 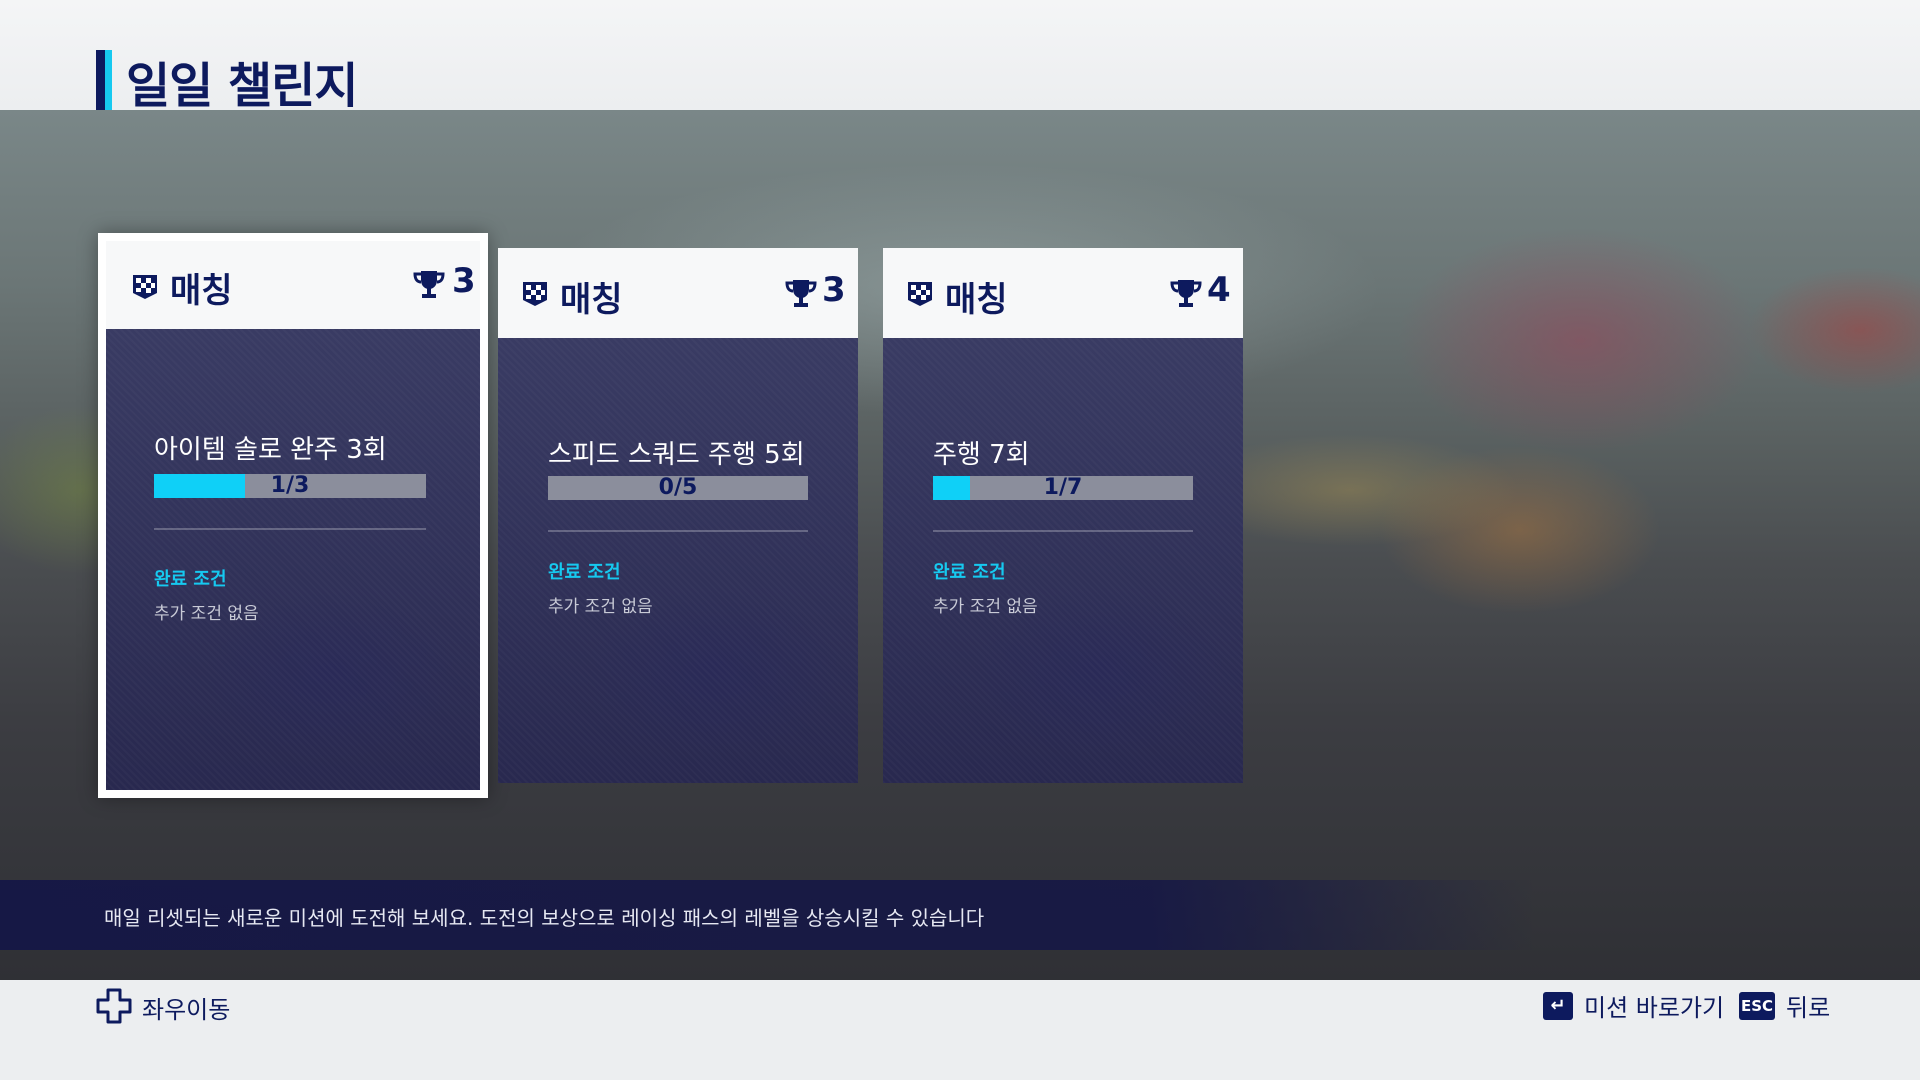 I want to click on move-hint-label: 좌우이동, so click(x=186, y=1010).